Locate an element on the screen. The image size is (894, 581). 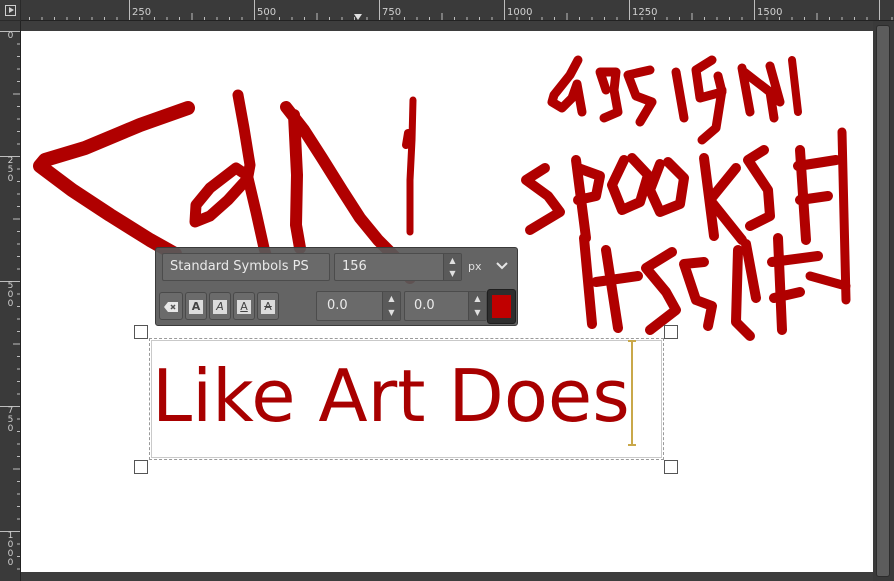
vertical-scrollbar is located at coordinates (883, 301).